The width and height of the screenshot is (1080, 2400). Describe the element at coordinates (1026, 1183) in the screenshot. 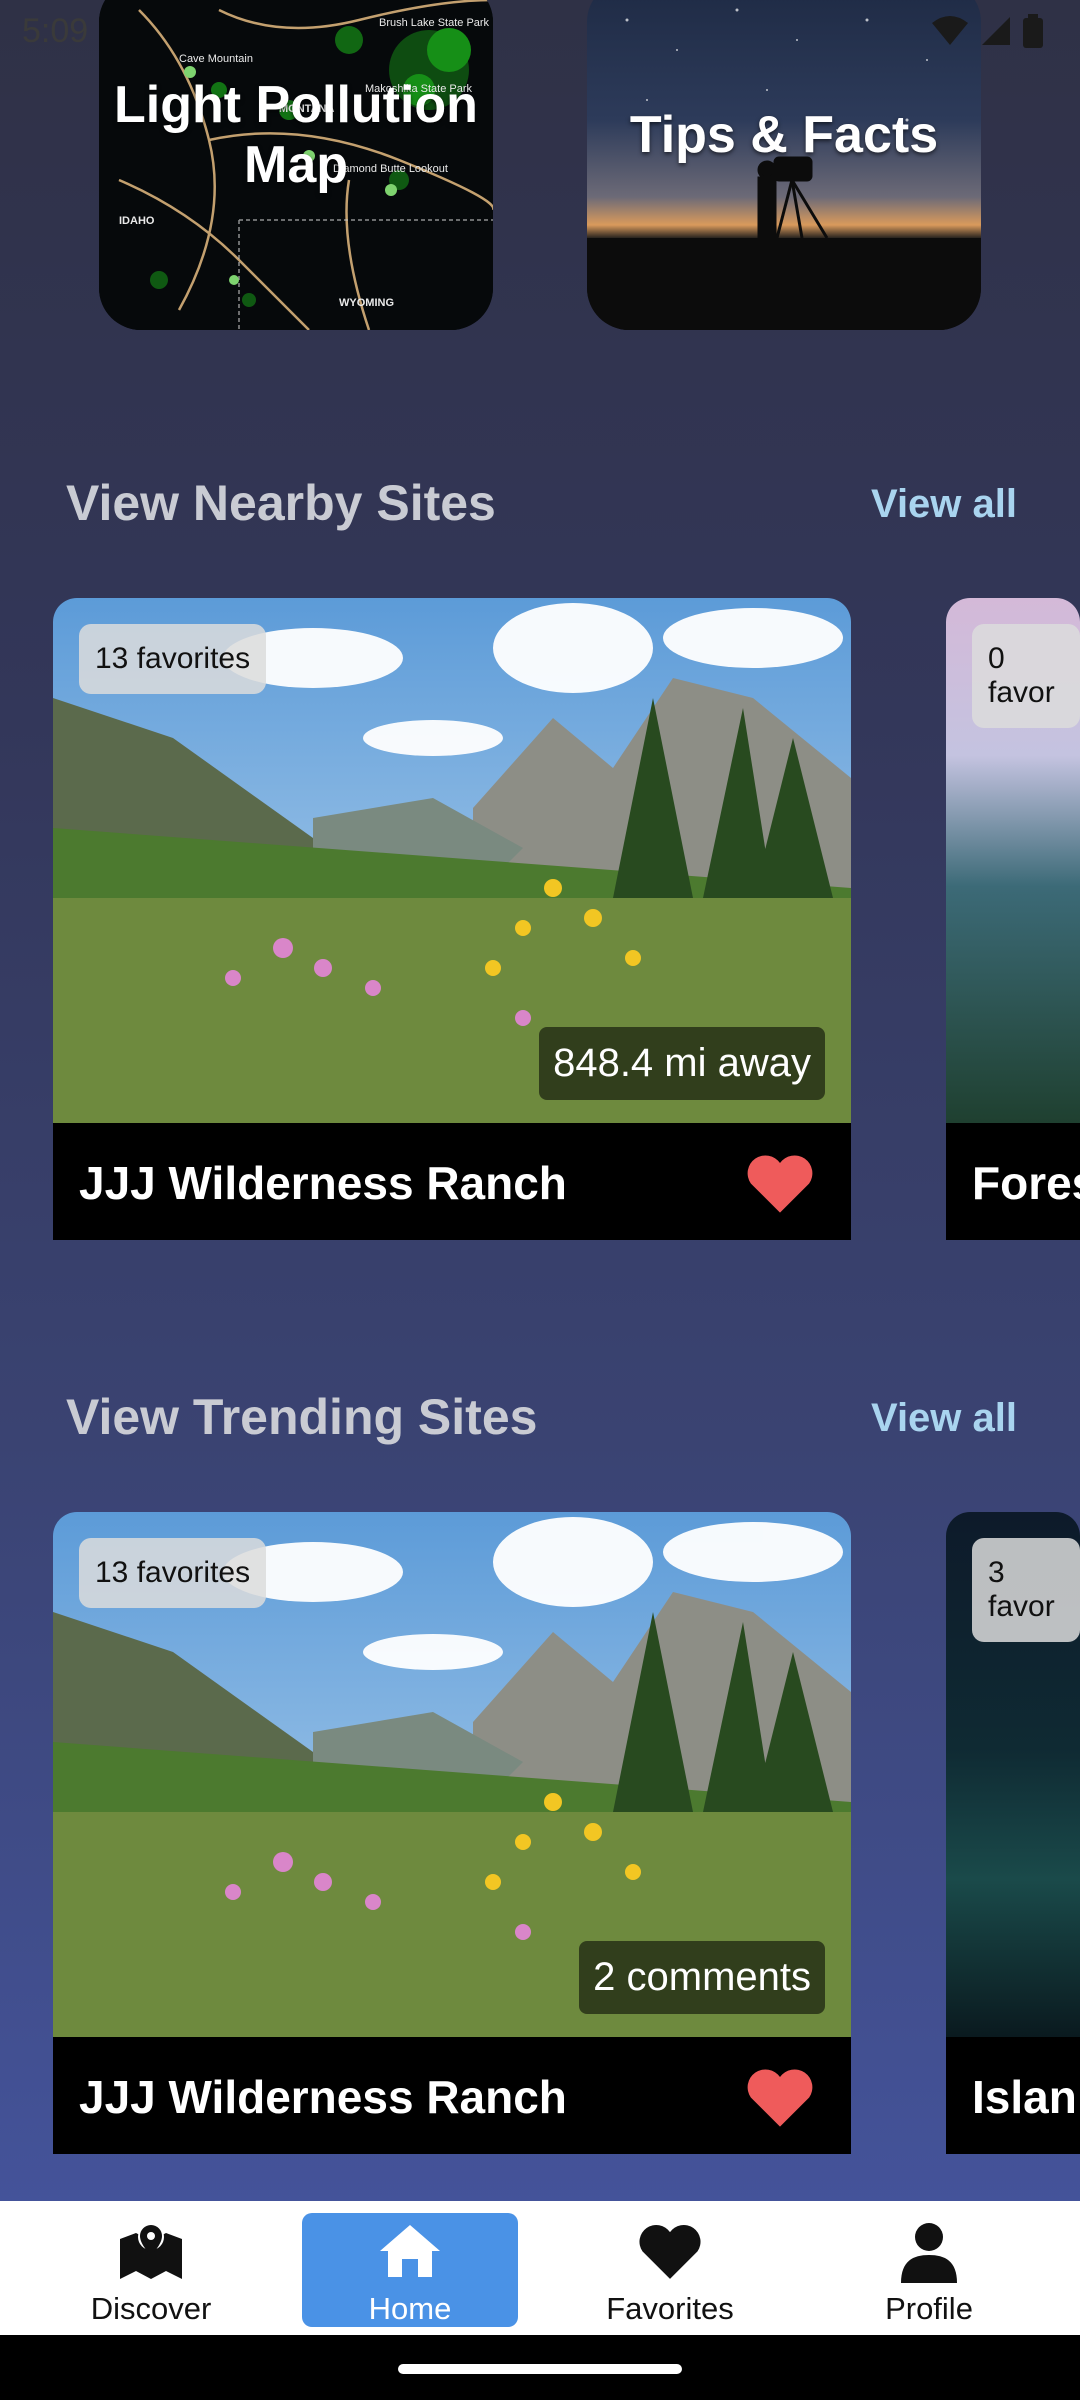

I see `site-name: Fores` at that location.